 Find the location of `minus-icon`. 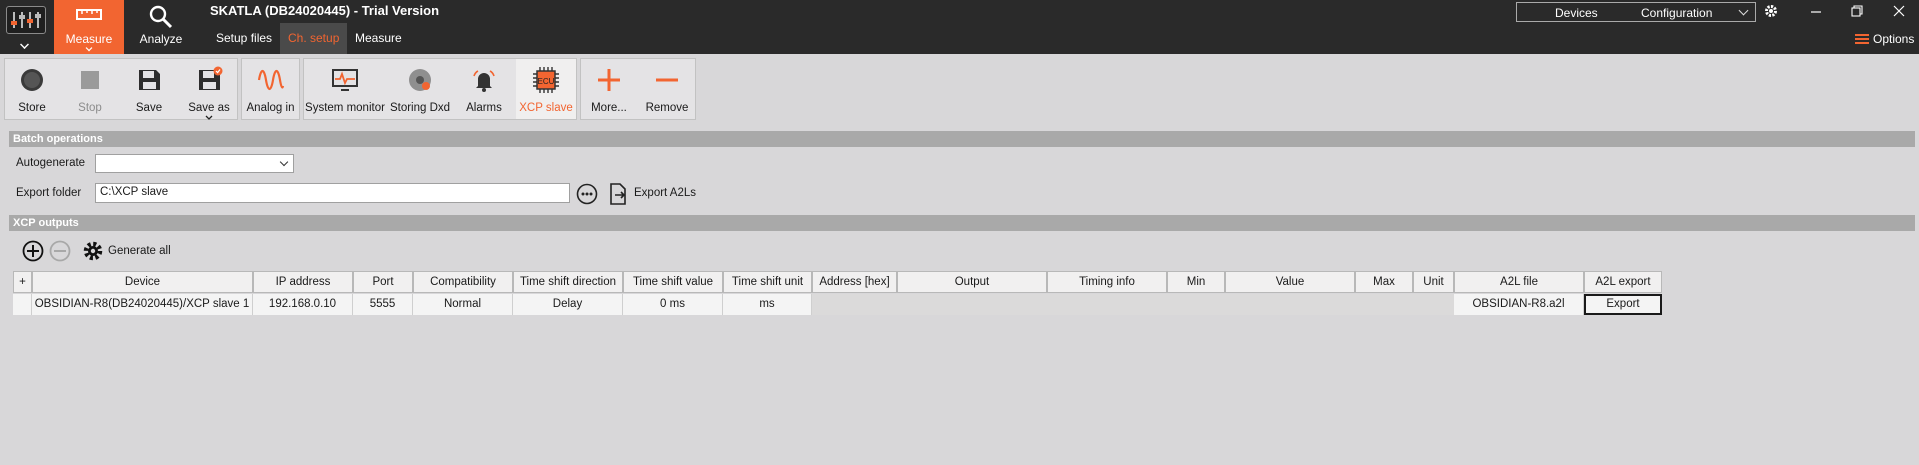

minus-icon is located at coordinates (667, 80).